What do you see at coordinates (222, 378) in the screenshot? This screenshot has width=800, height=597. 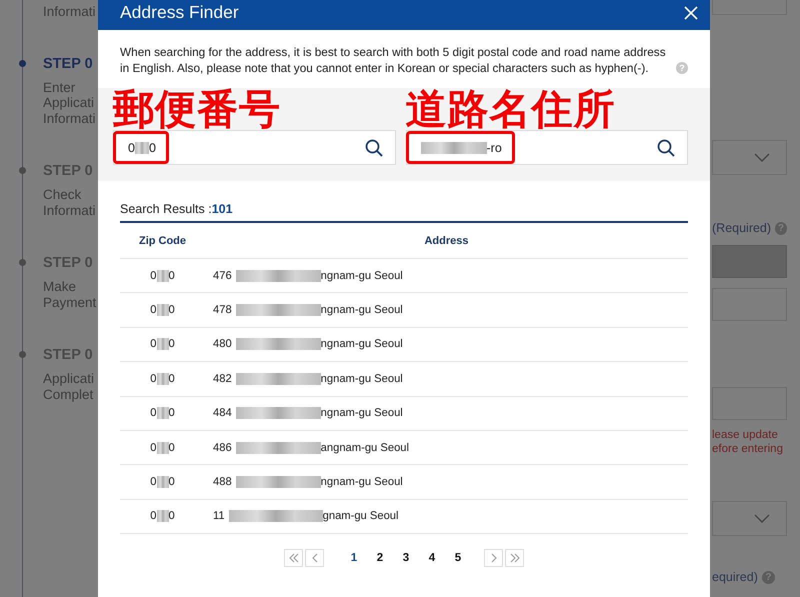 I see `address-text: 482` at bounding box center [222, 378].